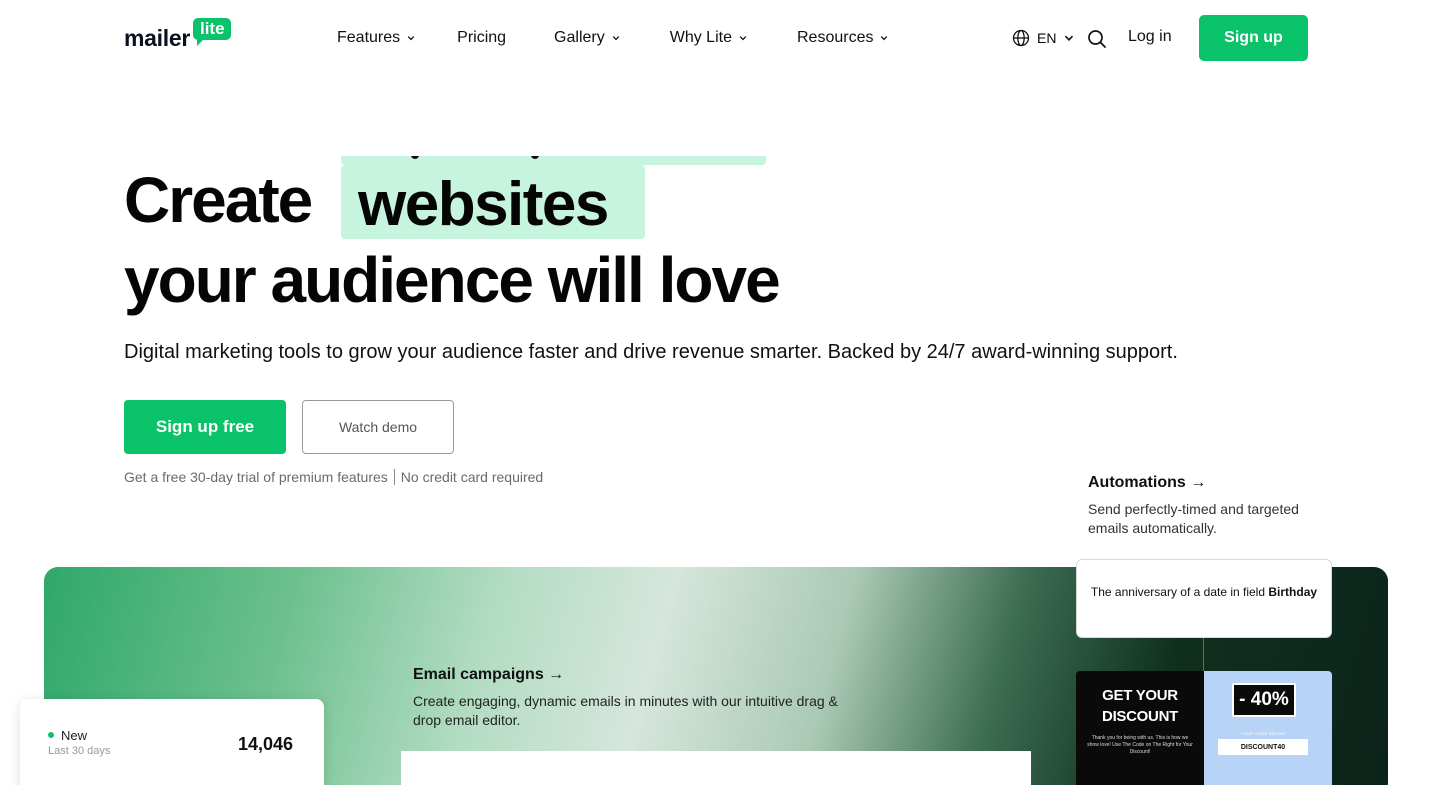 Image resolution: width=1434 pixels, height=785 pixels. Describe the element at coordinates (488, 675) in the screenshot. I see `email-campaigns-link: Email campaigns →` at that location.